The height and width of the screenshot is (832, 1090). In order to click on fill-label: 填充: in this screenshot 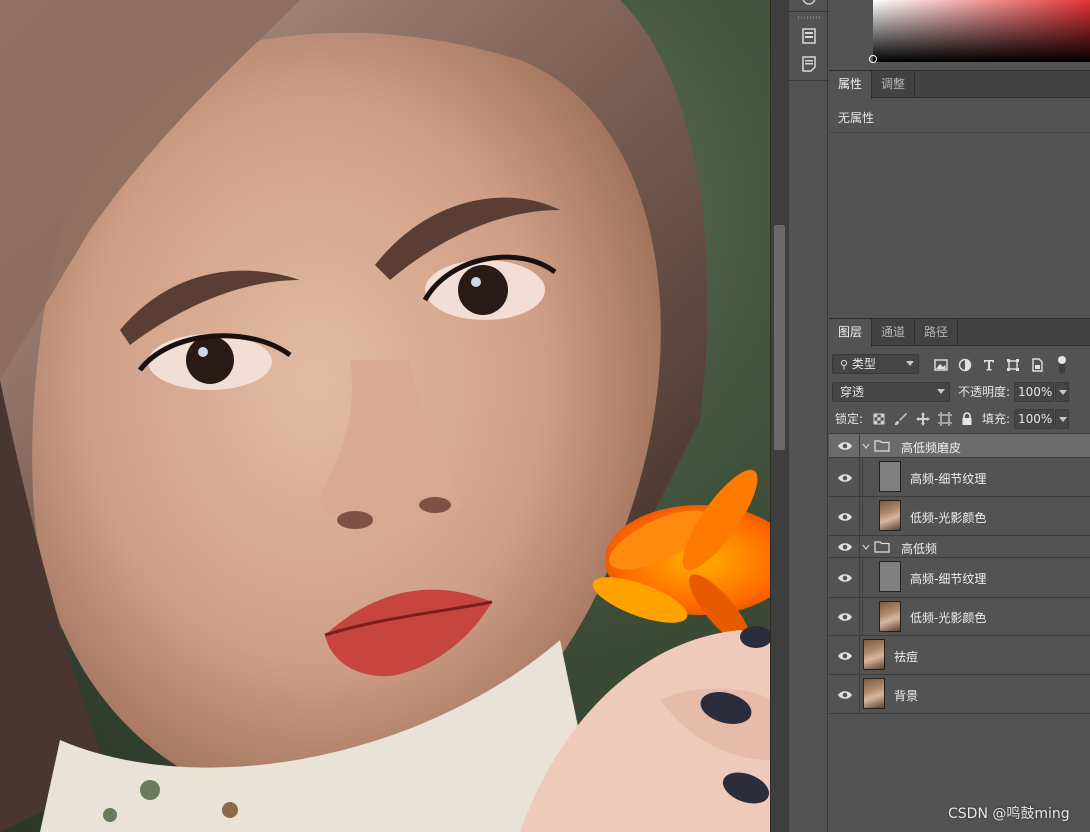, I will do `click(996, 419)`.